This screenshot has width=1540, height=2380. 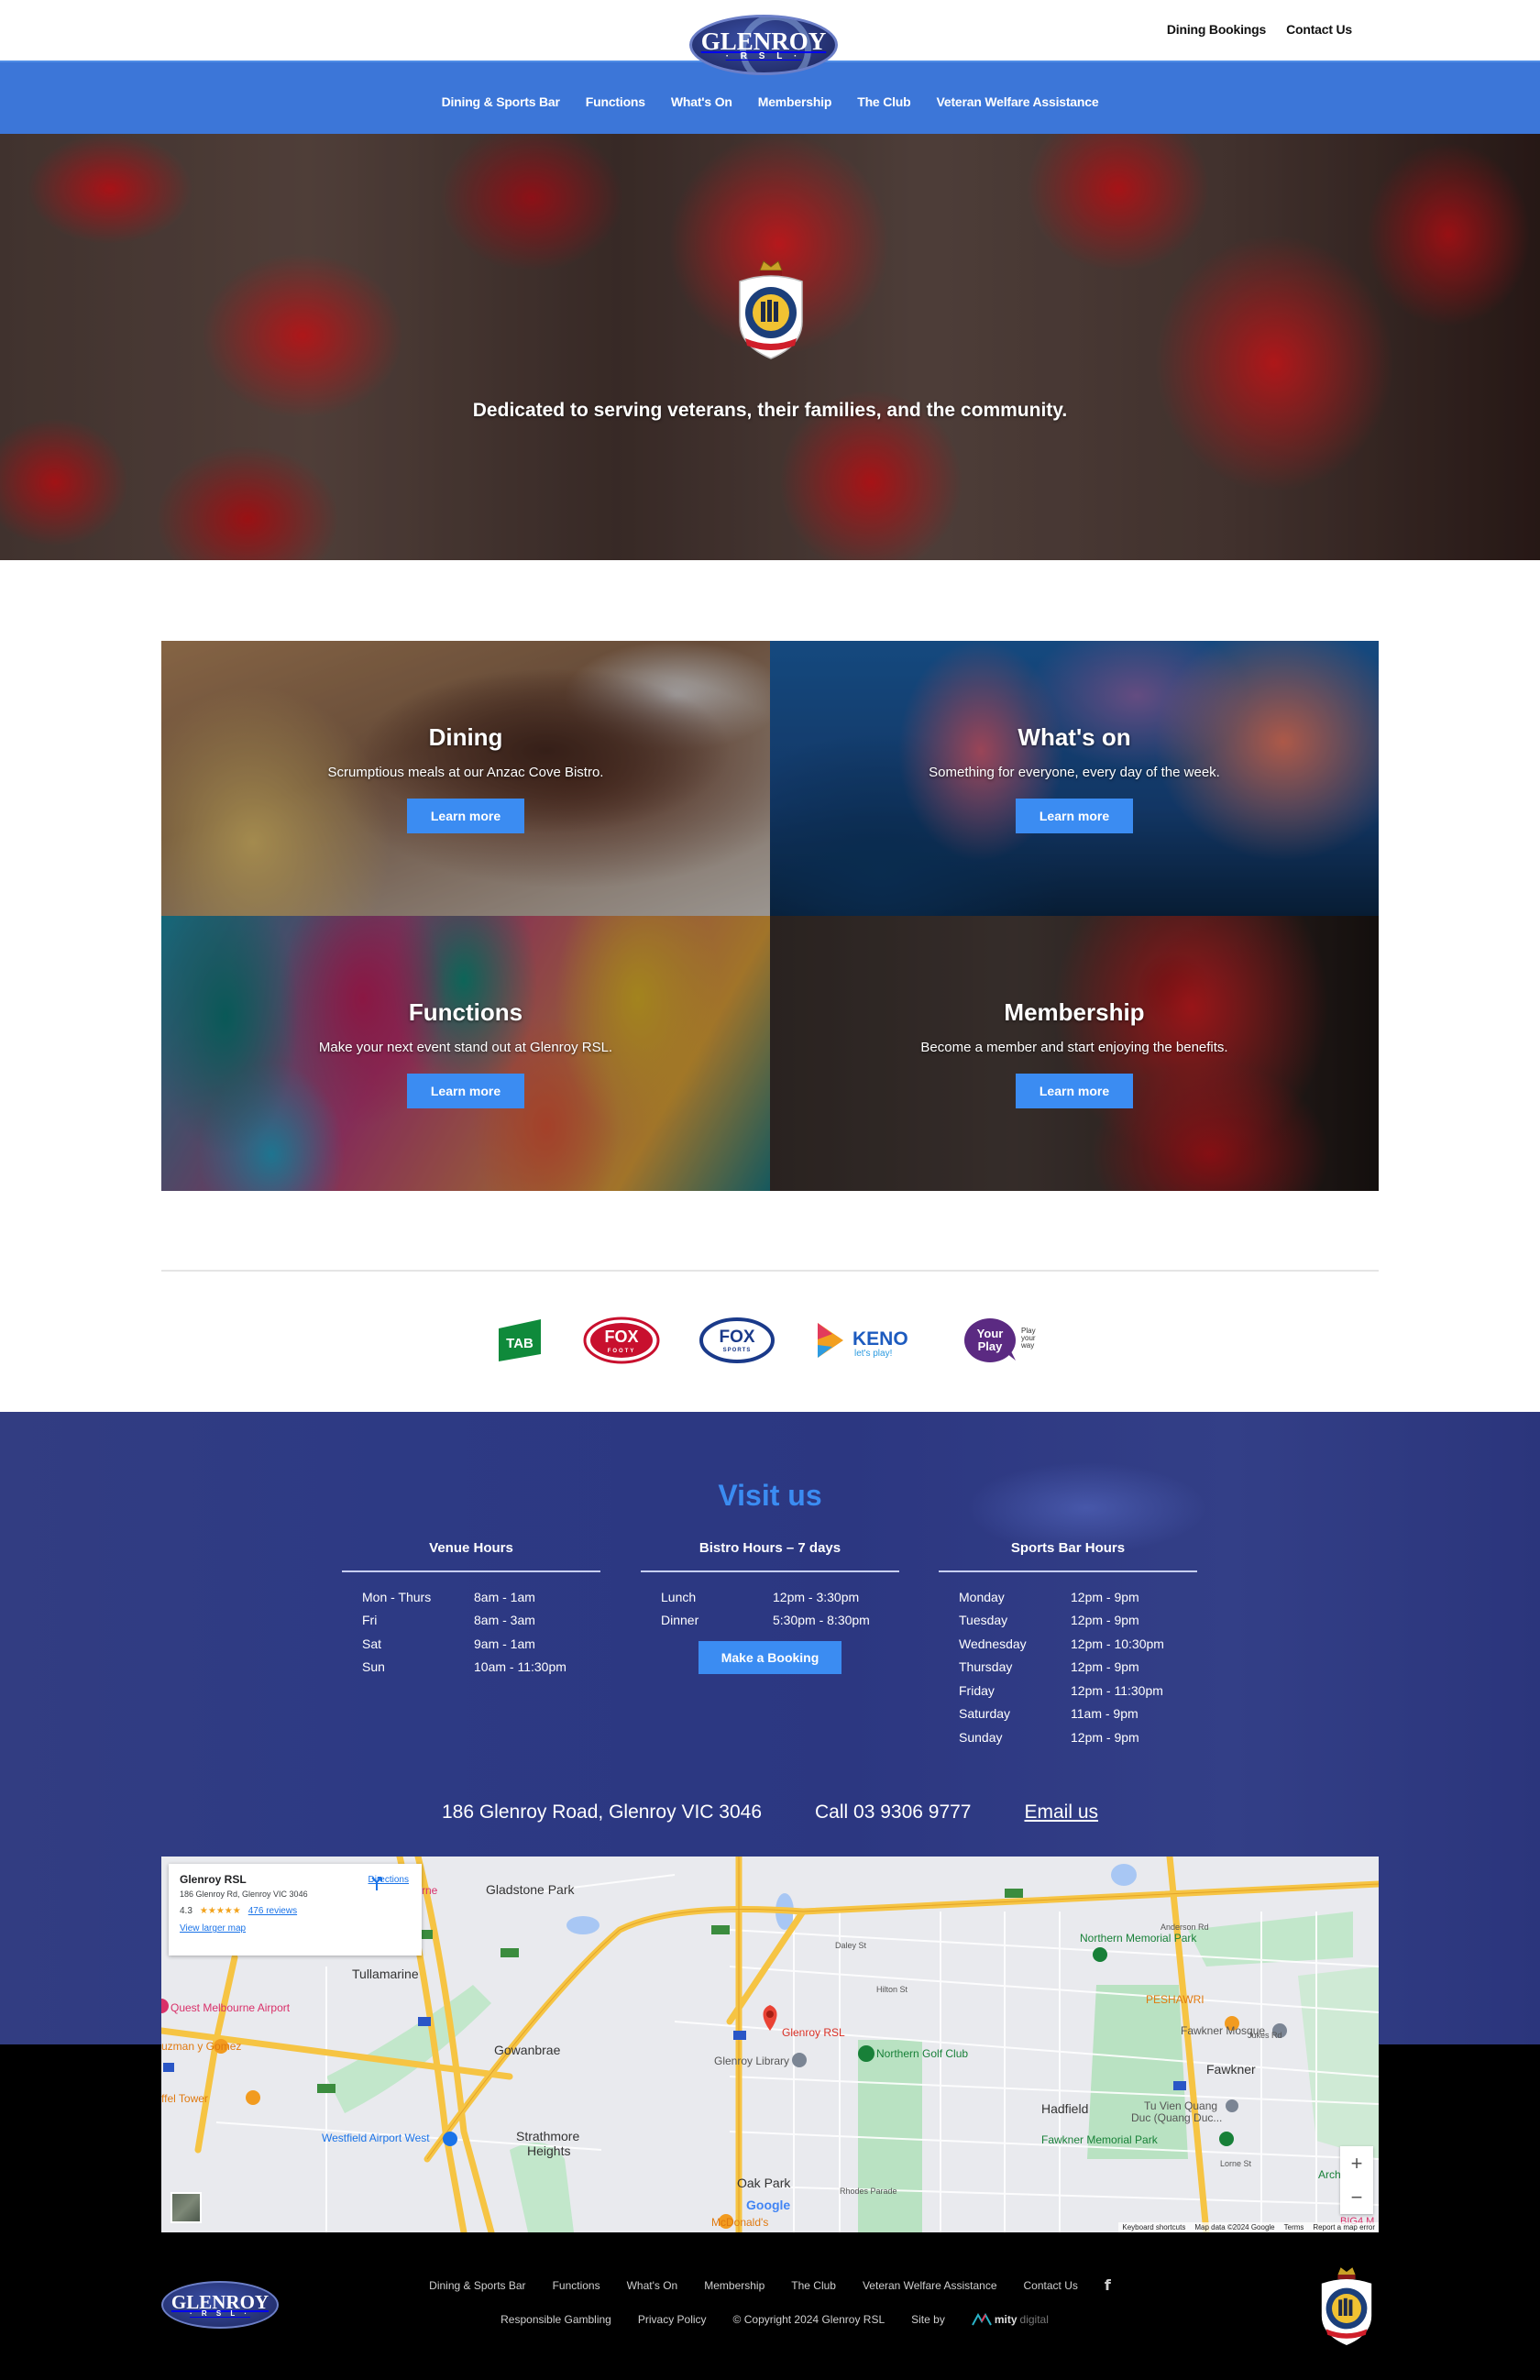 What do you see at coordinates (504, 1596) in the screenshot?
I see `hours-time: 8am - 1am` at bounding box center [504, 1596].